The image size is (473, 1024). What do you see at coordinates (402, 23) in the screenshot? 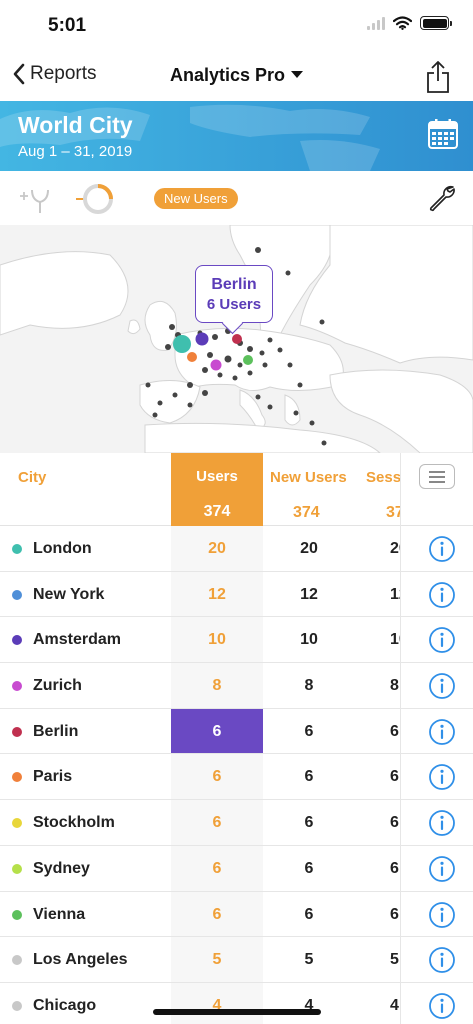
I see `wifi-icon` at bounding box center [402, 23].